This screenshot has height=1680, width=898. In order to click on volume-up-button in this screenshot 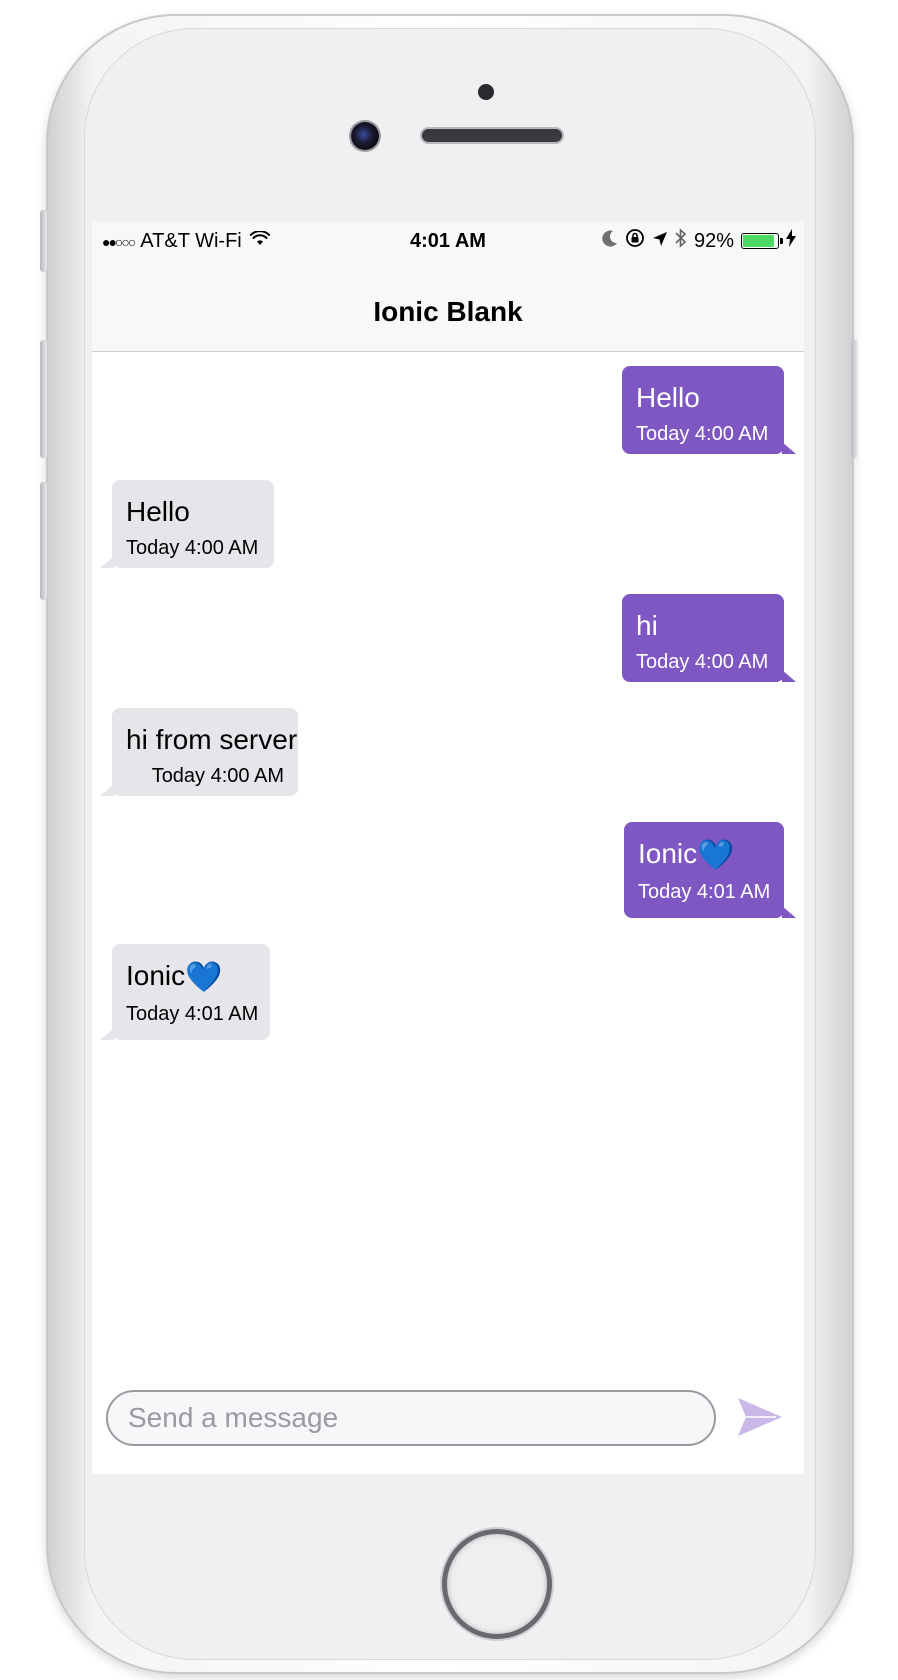, I will do `click(43, 399)`.